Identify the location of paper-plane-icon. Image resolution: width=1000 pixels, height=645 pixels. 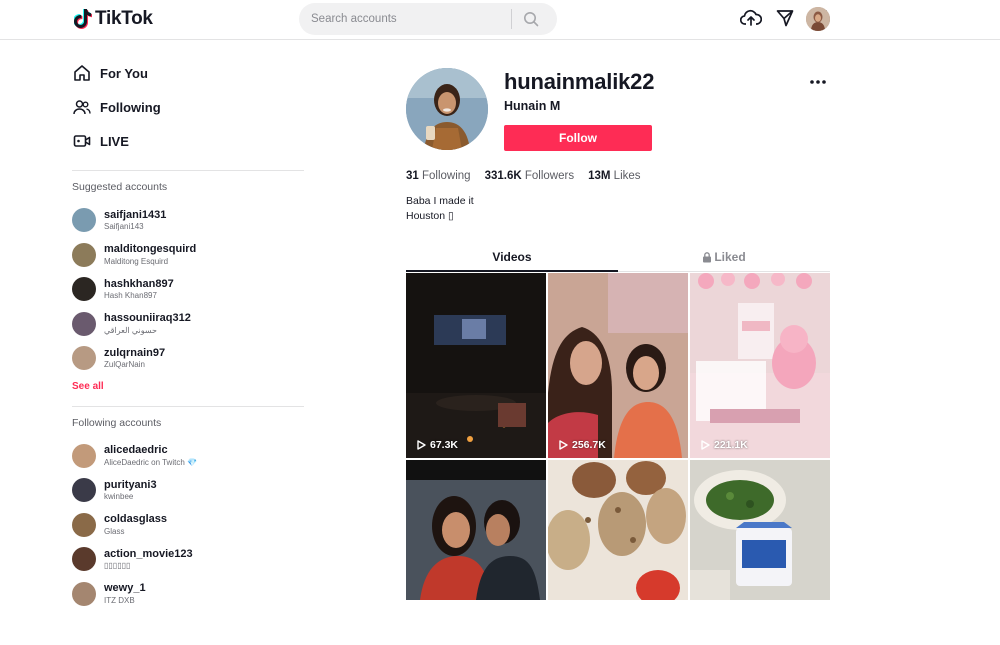
(785, 18).